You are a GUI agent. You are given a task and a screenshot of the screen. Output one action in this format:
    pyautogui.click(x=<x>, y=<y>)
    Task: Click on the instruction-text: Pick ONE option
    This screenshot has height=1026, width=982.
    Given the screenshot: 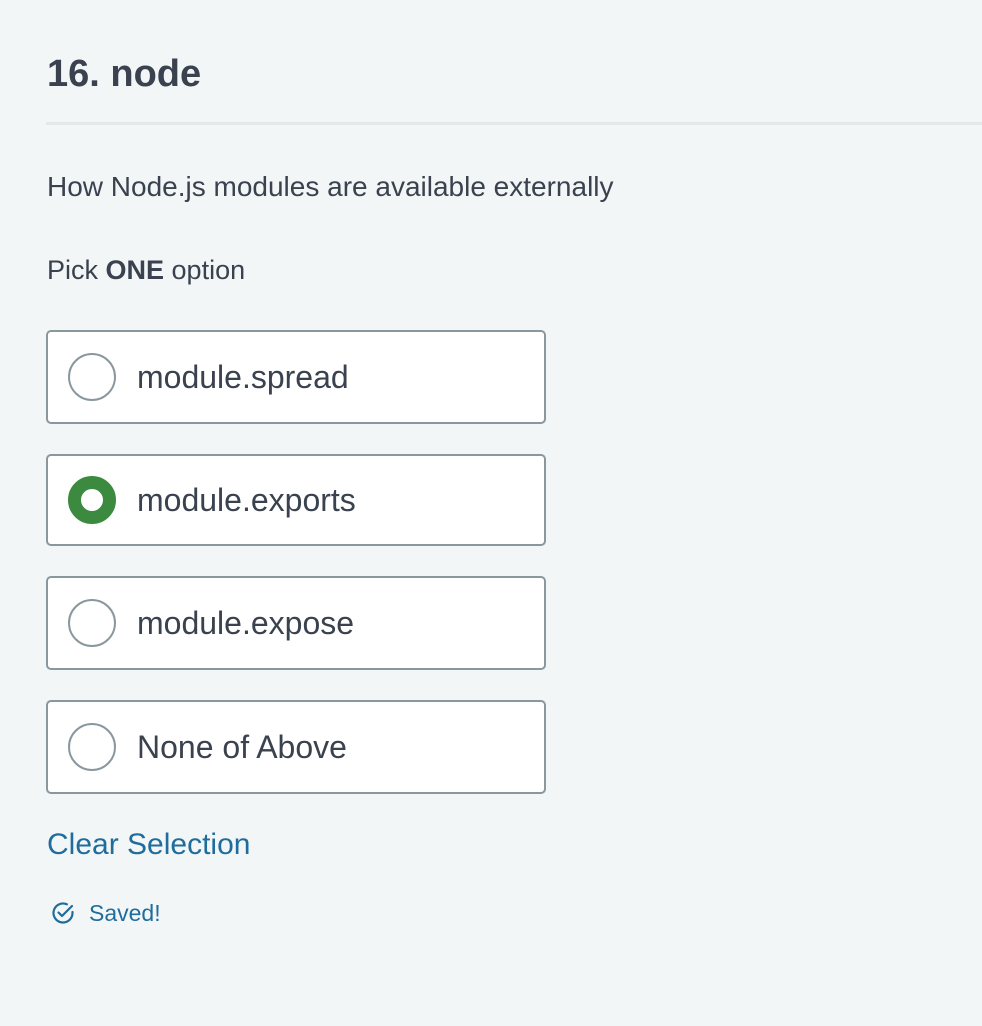 What is the action you would take?
    pyautogui.click(x=146, y=270)
    